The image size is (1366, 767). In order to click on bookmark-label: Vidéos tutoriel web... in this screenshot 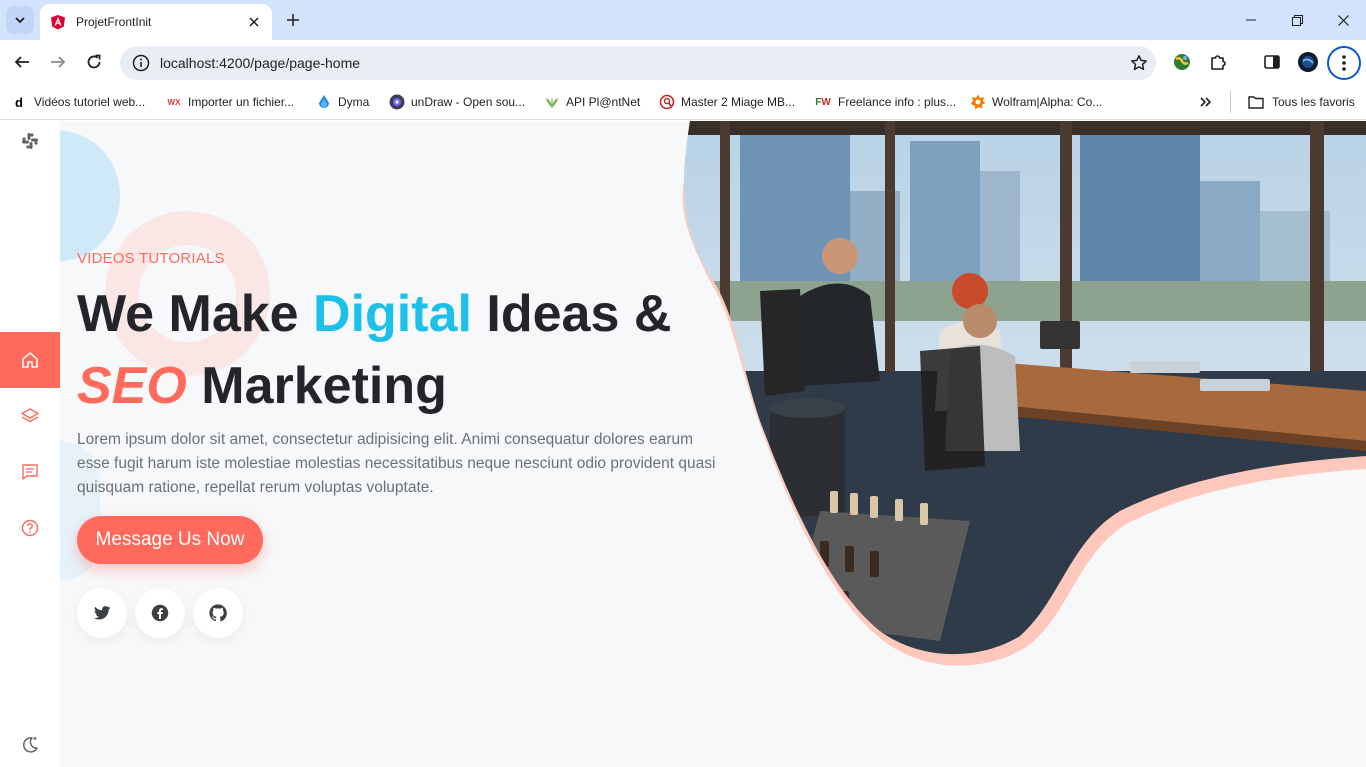, I will do `click(90, 102)`.